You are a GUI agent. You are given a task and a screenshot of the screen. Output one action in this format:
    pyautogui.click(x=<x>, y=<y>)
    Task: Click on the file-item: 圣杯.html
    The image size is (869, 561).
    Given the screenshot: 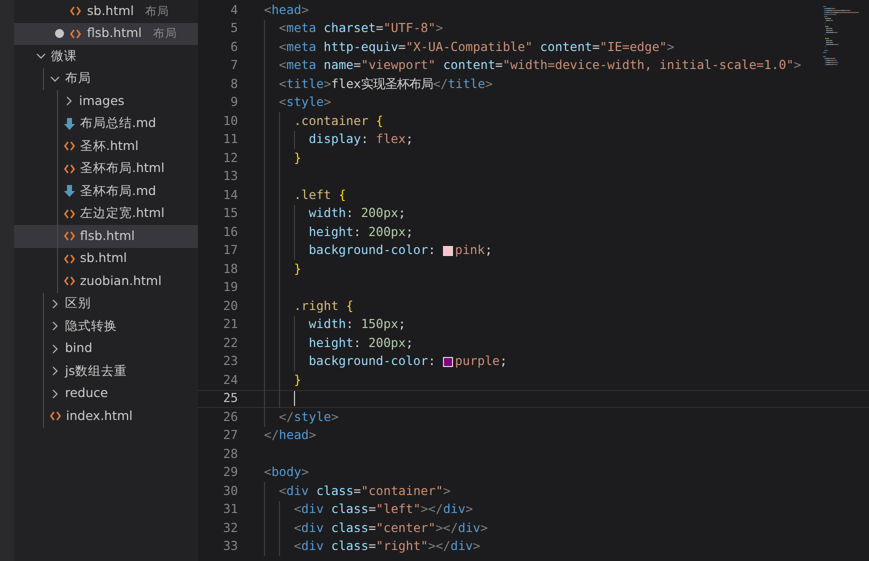 What is the action you would take?
    pyautogui.click(x=106, y=146)
    